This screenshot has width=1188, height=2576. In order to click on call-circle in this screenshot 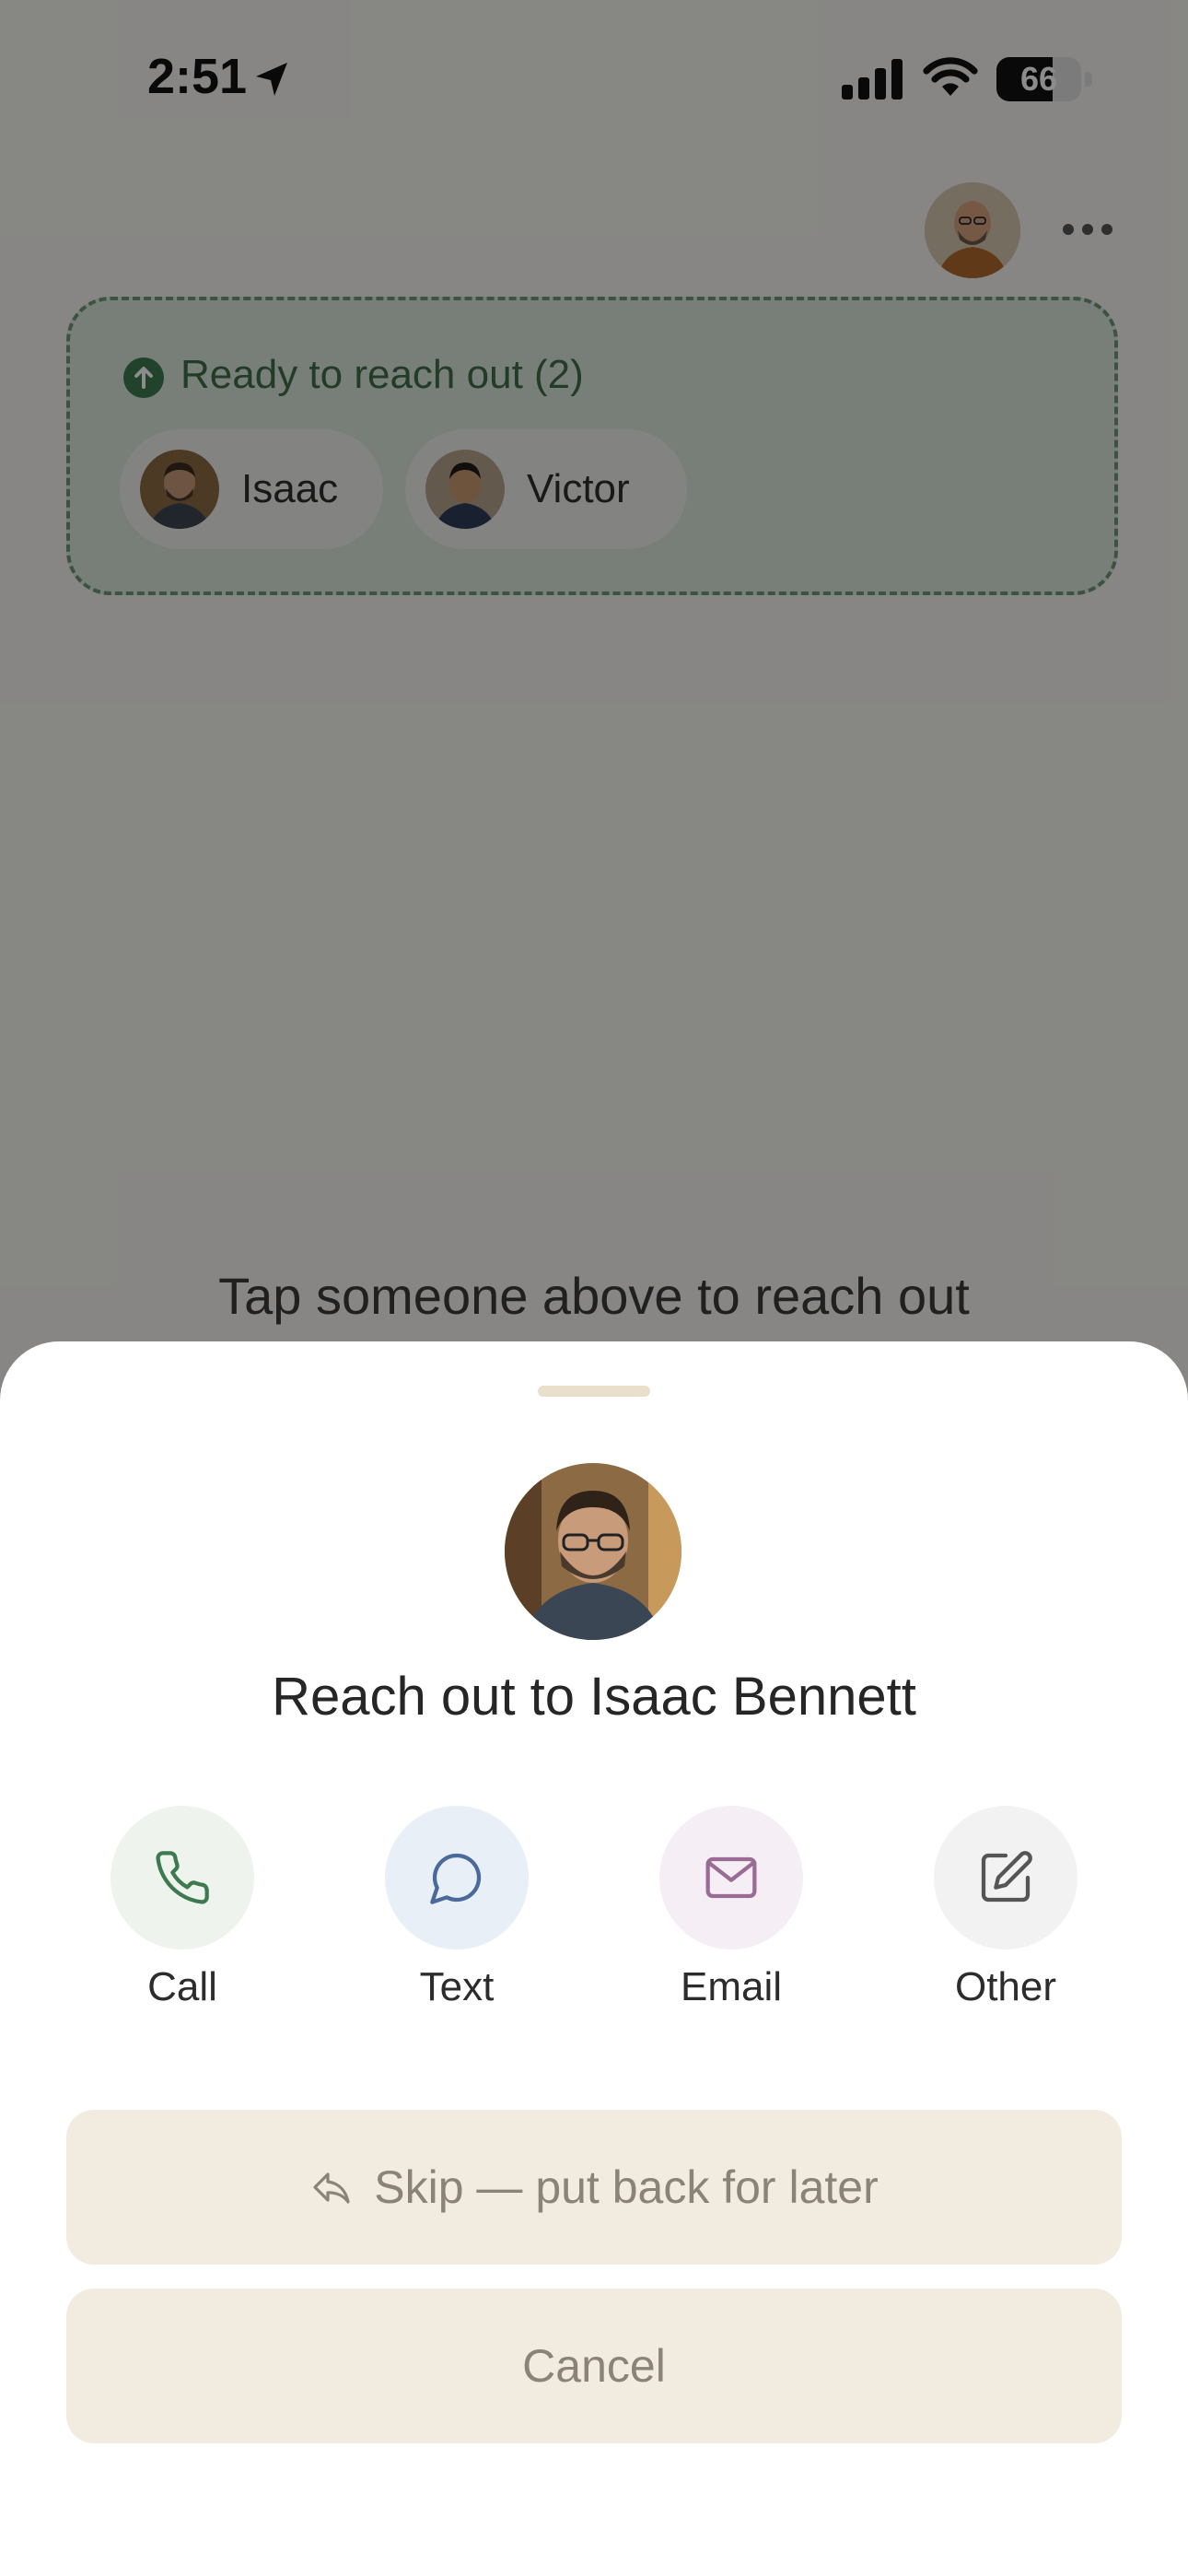, I will do `click(182, 1878)`.